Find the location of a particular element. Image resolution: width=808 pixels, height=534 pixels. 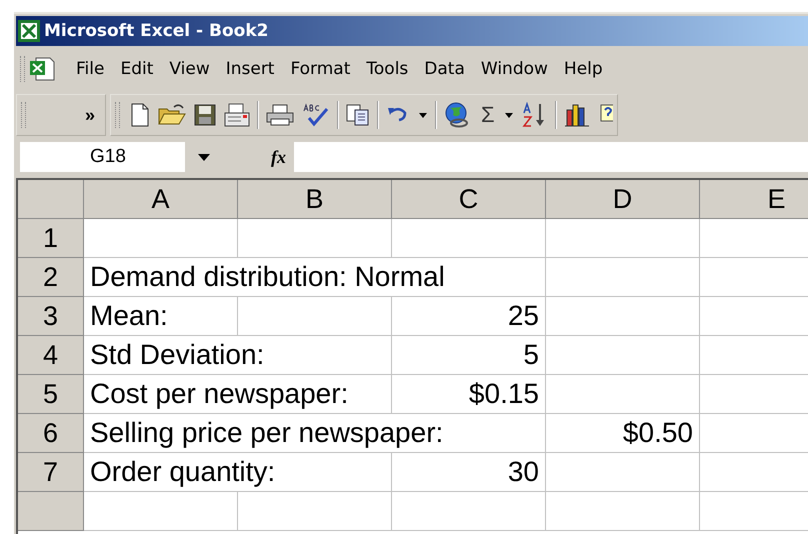

spreadsheet-icon is located at coordinates (29, 31).